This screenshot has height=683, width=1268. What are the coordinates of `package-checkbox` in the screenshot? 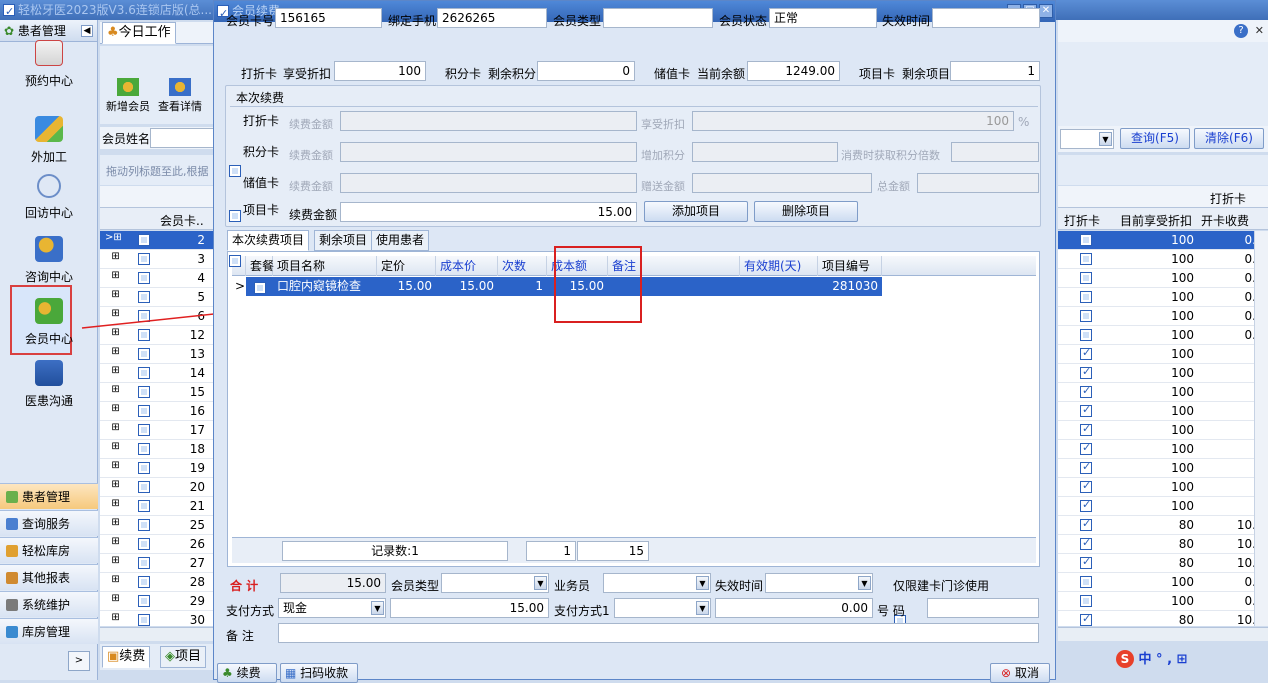 It's located at (260, 287).